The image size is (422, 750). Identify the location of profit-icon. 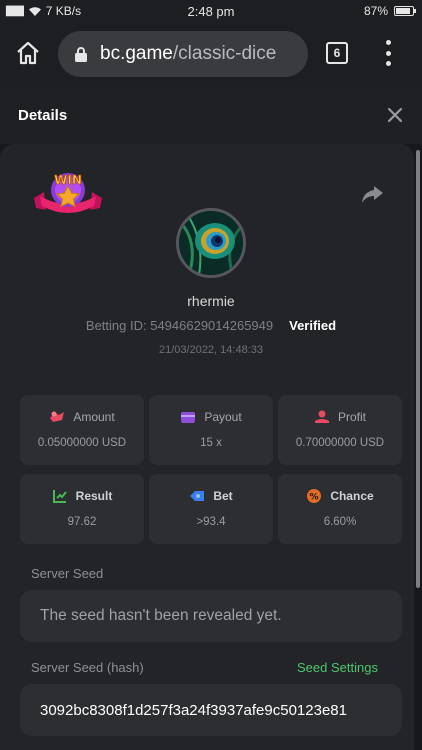
(321, 416).